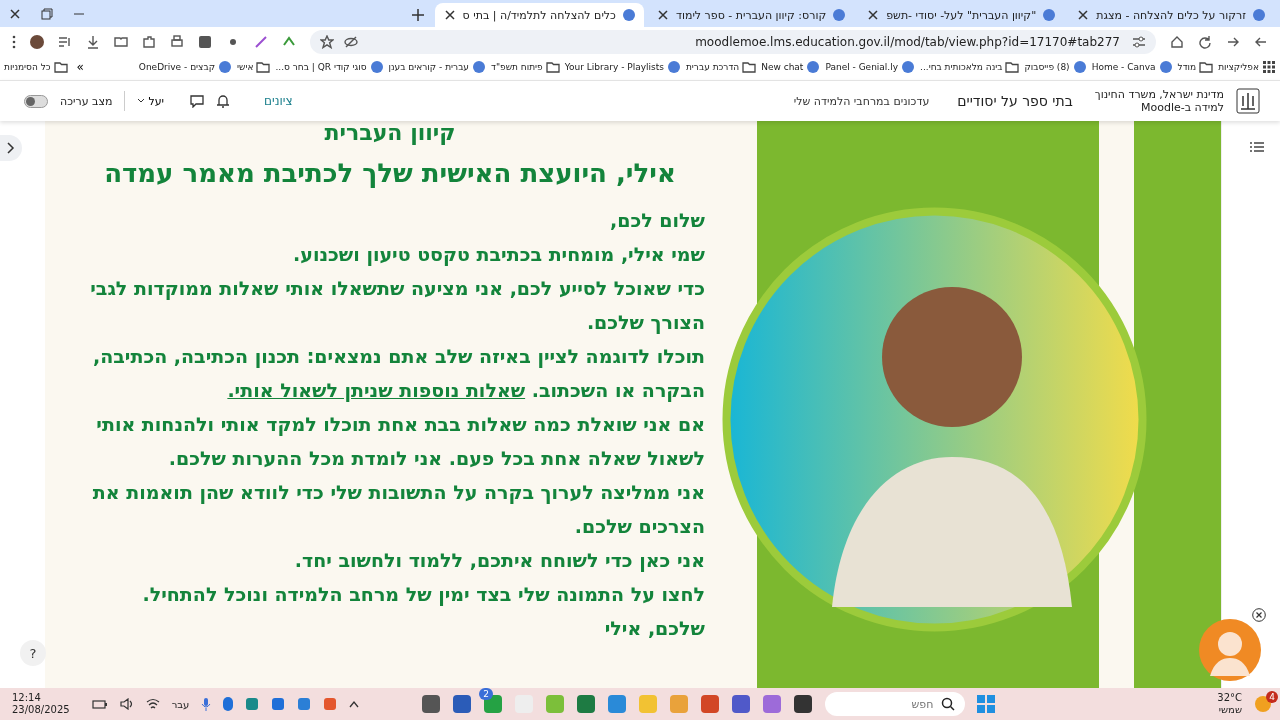 This screenshot has width=1280, height=720. Describe the element at coordinates (417, 15) in the screenshot. I see `new-tab-icon` at that location.